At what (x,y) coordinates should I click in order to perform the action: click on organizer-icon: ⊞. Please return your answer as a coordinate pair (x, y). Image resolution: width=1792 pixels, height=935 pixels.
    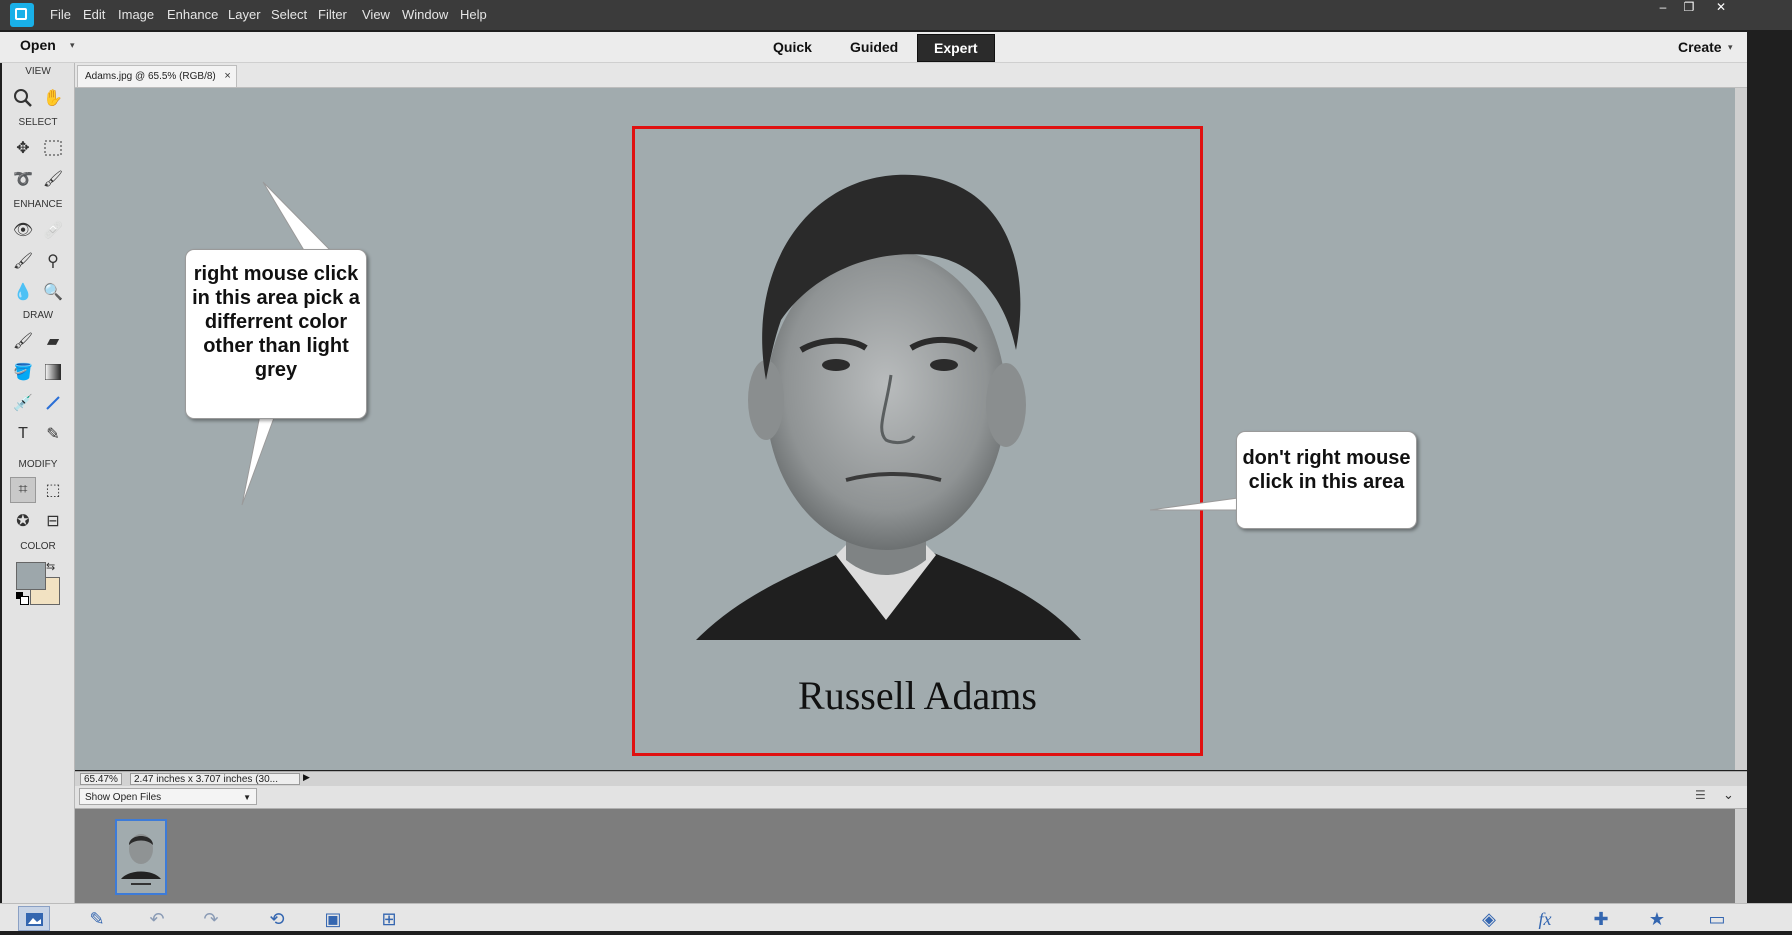
    Looking at the image, I should click on (389, 919).